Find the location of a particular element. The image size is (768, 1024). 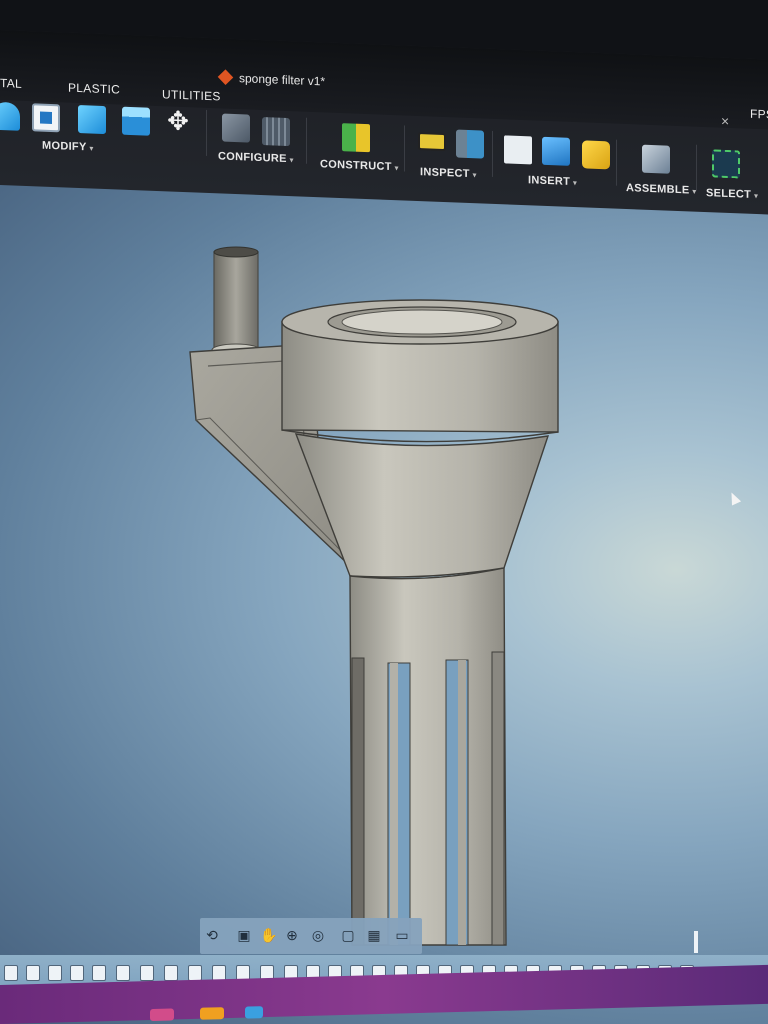

select-menu: SELECT ▾ is located at coordinates (732, 194).